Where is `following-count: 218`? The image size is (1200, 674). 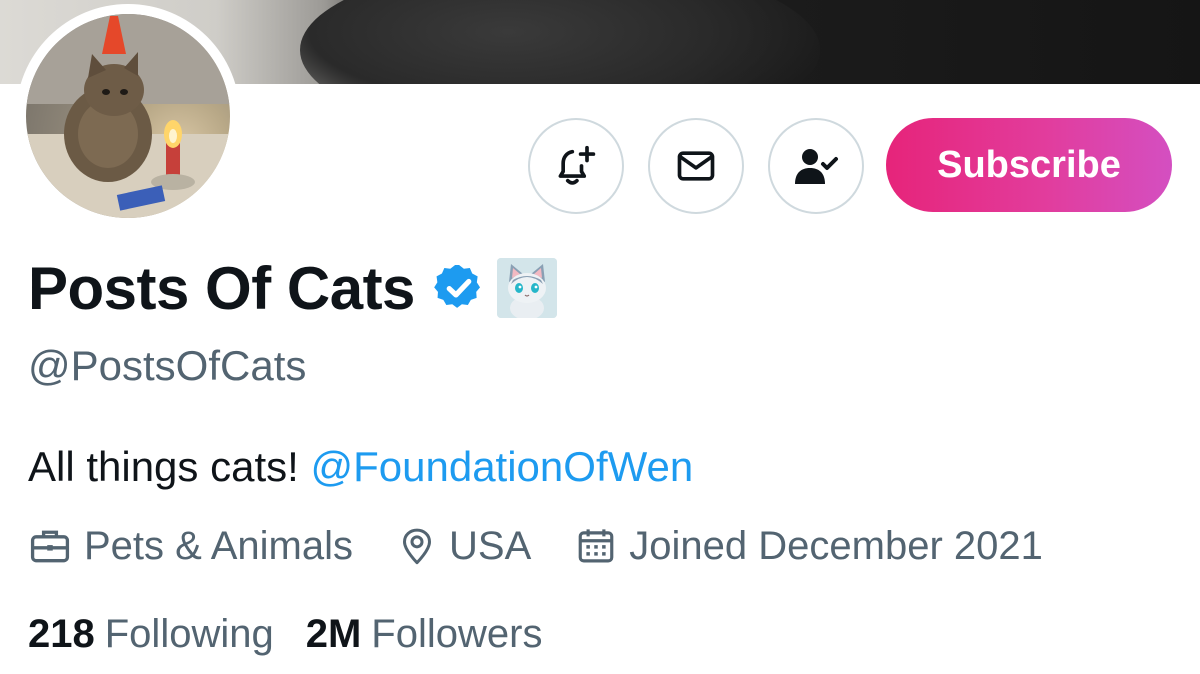
following-count: 218 is located at coordinates (61, 633).